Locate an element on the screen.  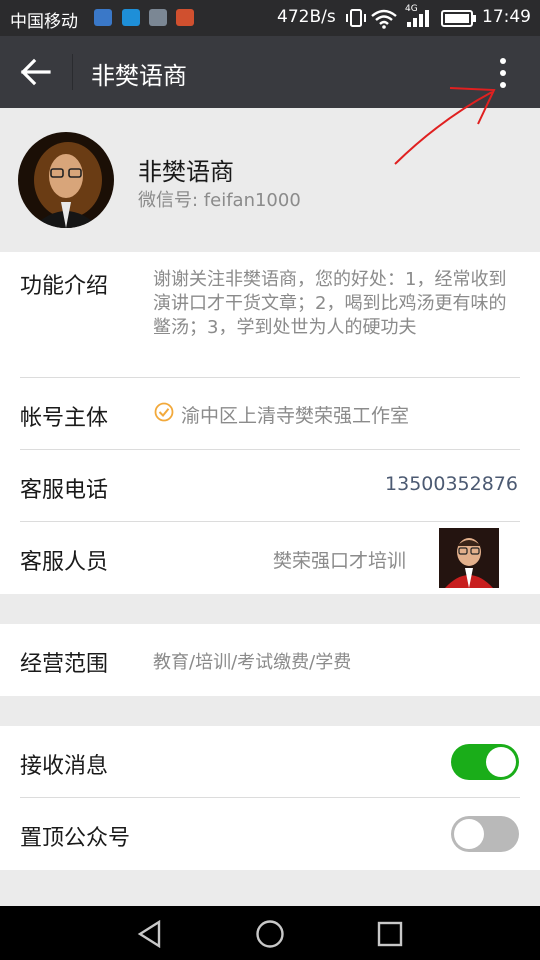
carrier-label: 中国移动 is located at coordinates (44, 22).